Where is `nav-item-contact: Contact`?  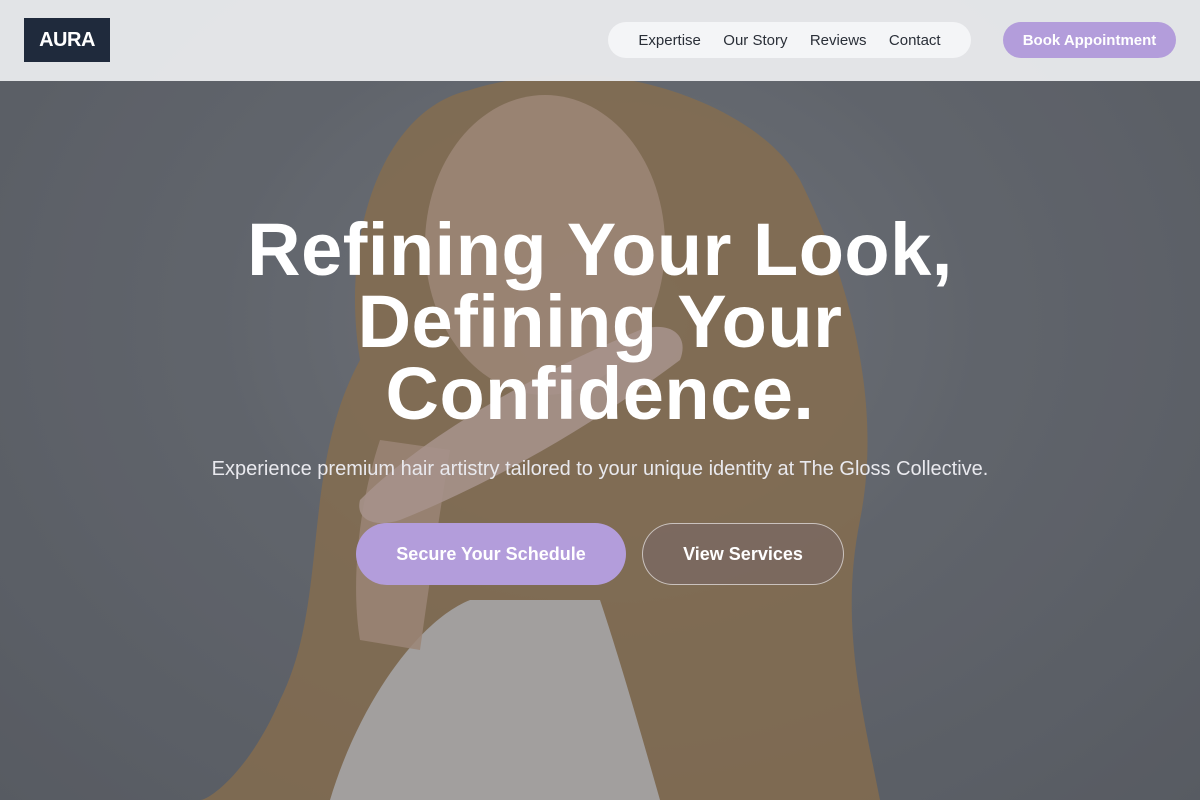 nav-item-contact: Contact is located at coordinates (915, 40).